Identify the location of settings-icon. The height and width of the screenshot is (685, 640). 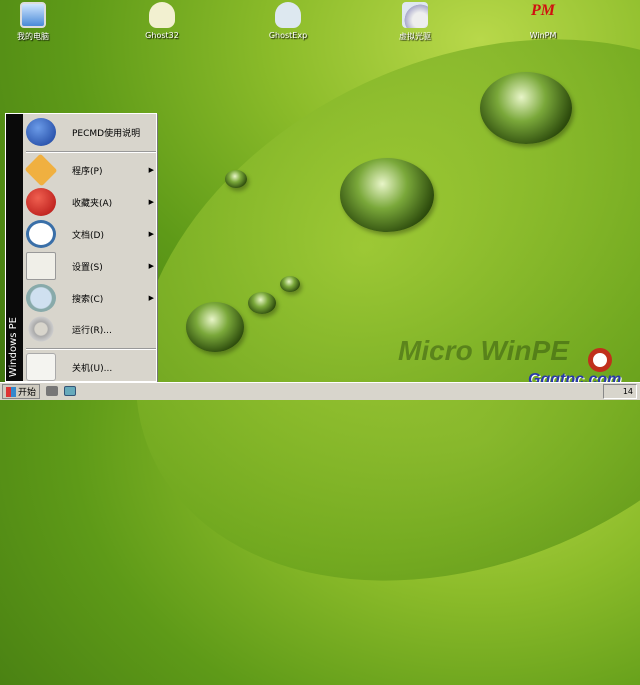
(41, 266).